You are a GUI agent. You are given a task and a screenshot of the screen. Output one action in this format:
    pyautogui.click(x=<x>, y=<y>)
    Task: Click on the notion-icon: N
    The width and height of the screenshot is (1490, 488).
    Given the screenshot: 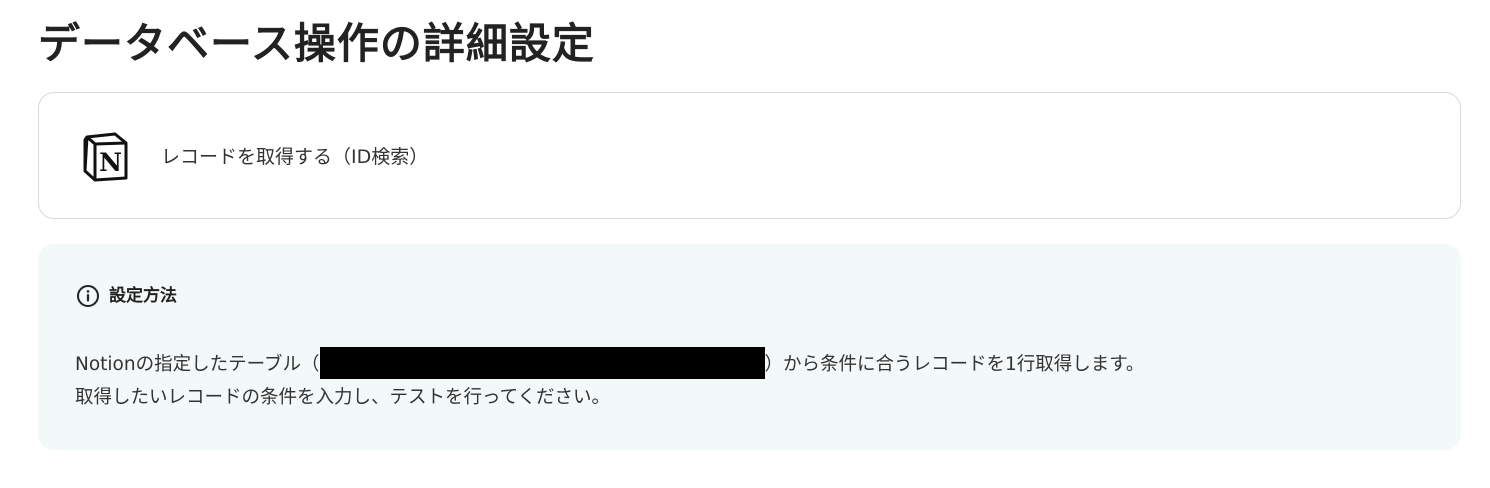 What is the action you would take?
    pyautogui.click(x=105, y=157)
    